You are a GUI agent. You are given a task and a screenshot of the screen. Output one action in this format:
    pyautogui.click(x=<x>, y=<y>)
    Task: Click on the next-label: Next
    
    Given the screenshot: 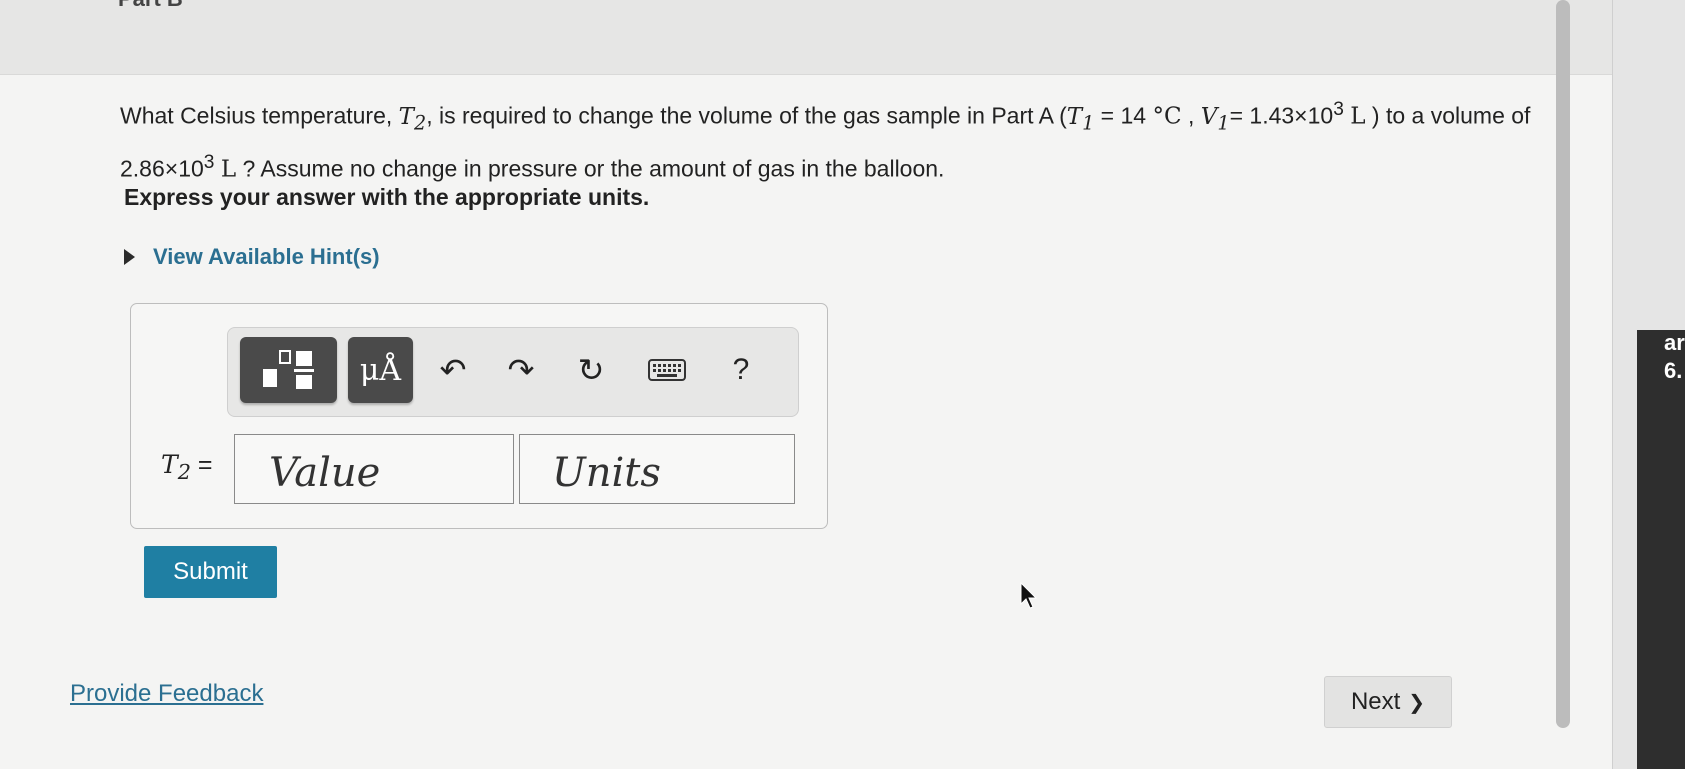 What is the action you would take?
    pyautogui.click(x=1375, y=701)
    